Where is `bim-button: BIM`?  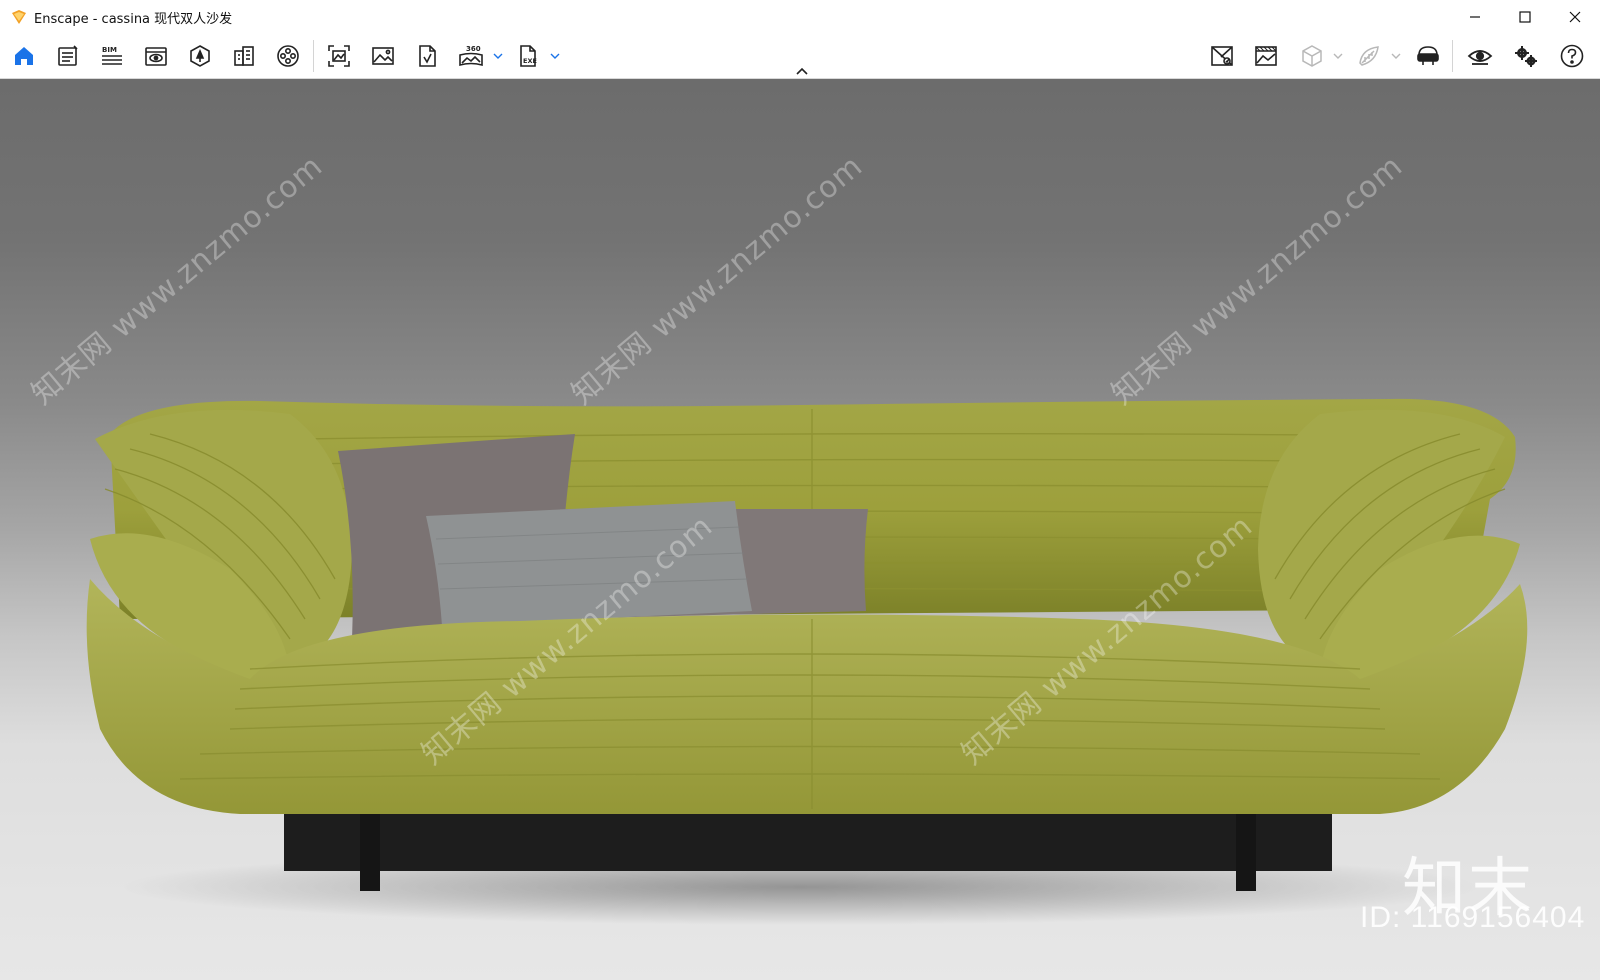
bim-button: BIM is located at coordinates (112, 56).